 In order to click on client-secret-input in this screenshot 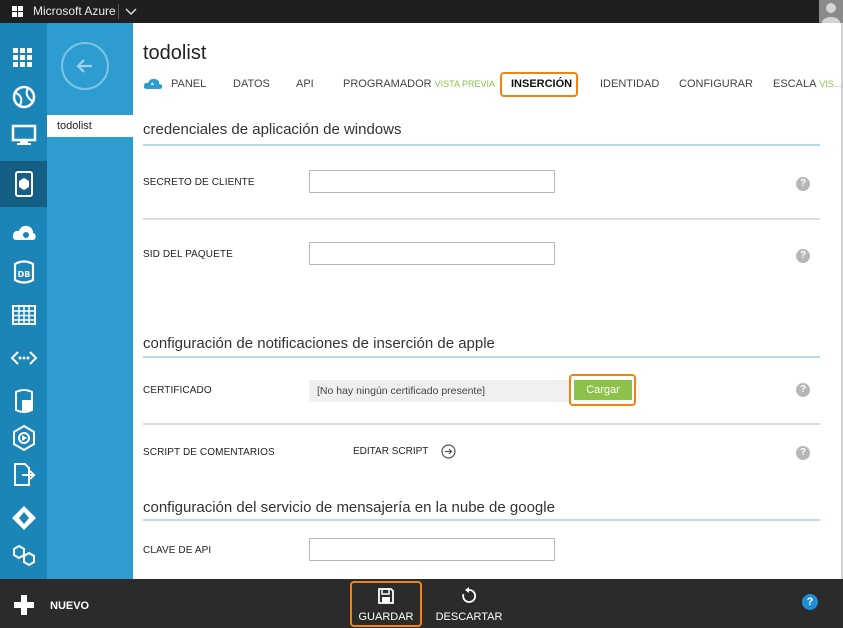, I will do `click(432, 181)`.